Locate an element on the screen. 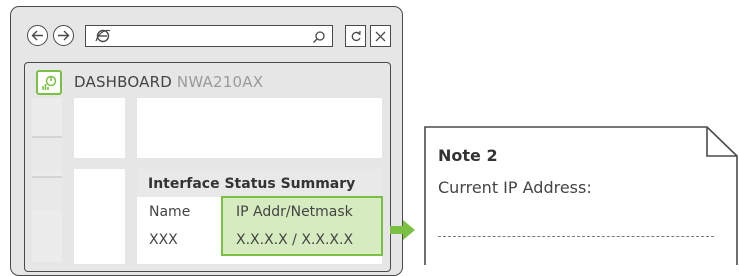 This screenshot has height=276, width=739. page-title-text: DASHBOARD is located at coordinates (123, 82).